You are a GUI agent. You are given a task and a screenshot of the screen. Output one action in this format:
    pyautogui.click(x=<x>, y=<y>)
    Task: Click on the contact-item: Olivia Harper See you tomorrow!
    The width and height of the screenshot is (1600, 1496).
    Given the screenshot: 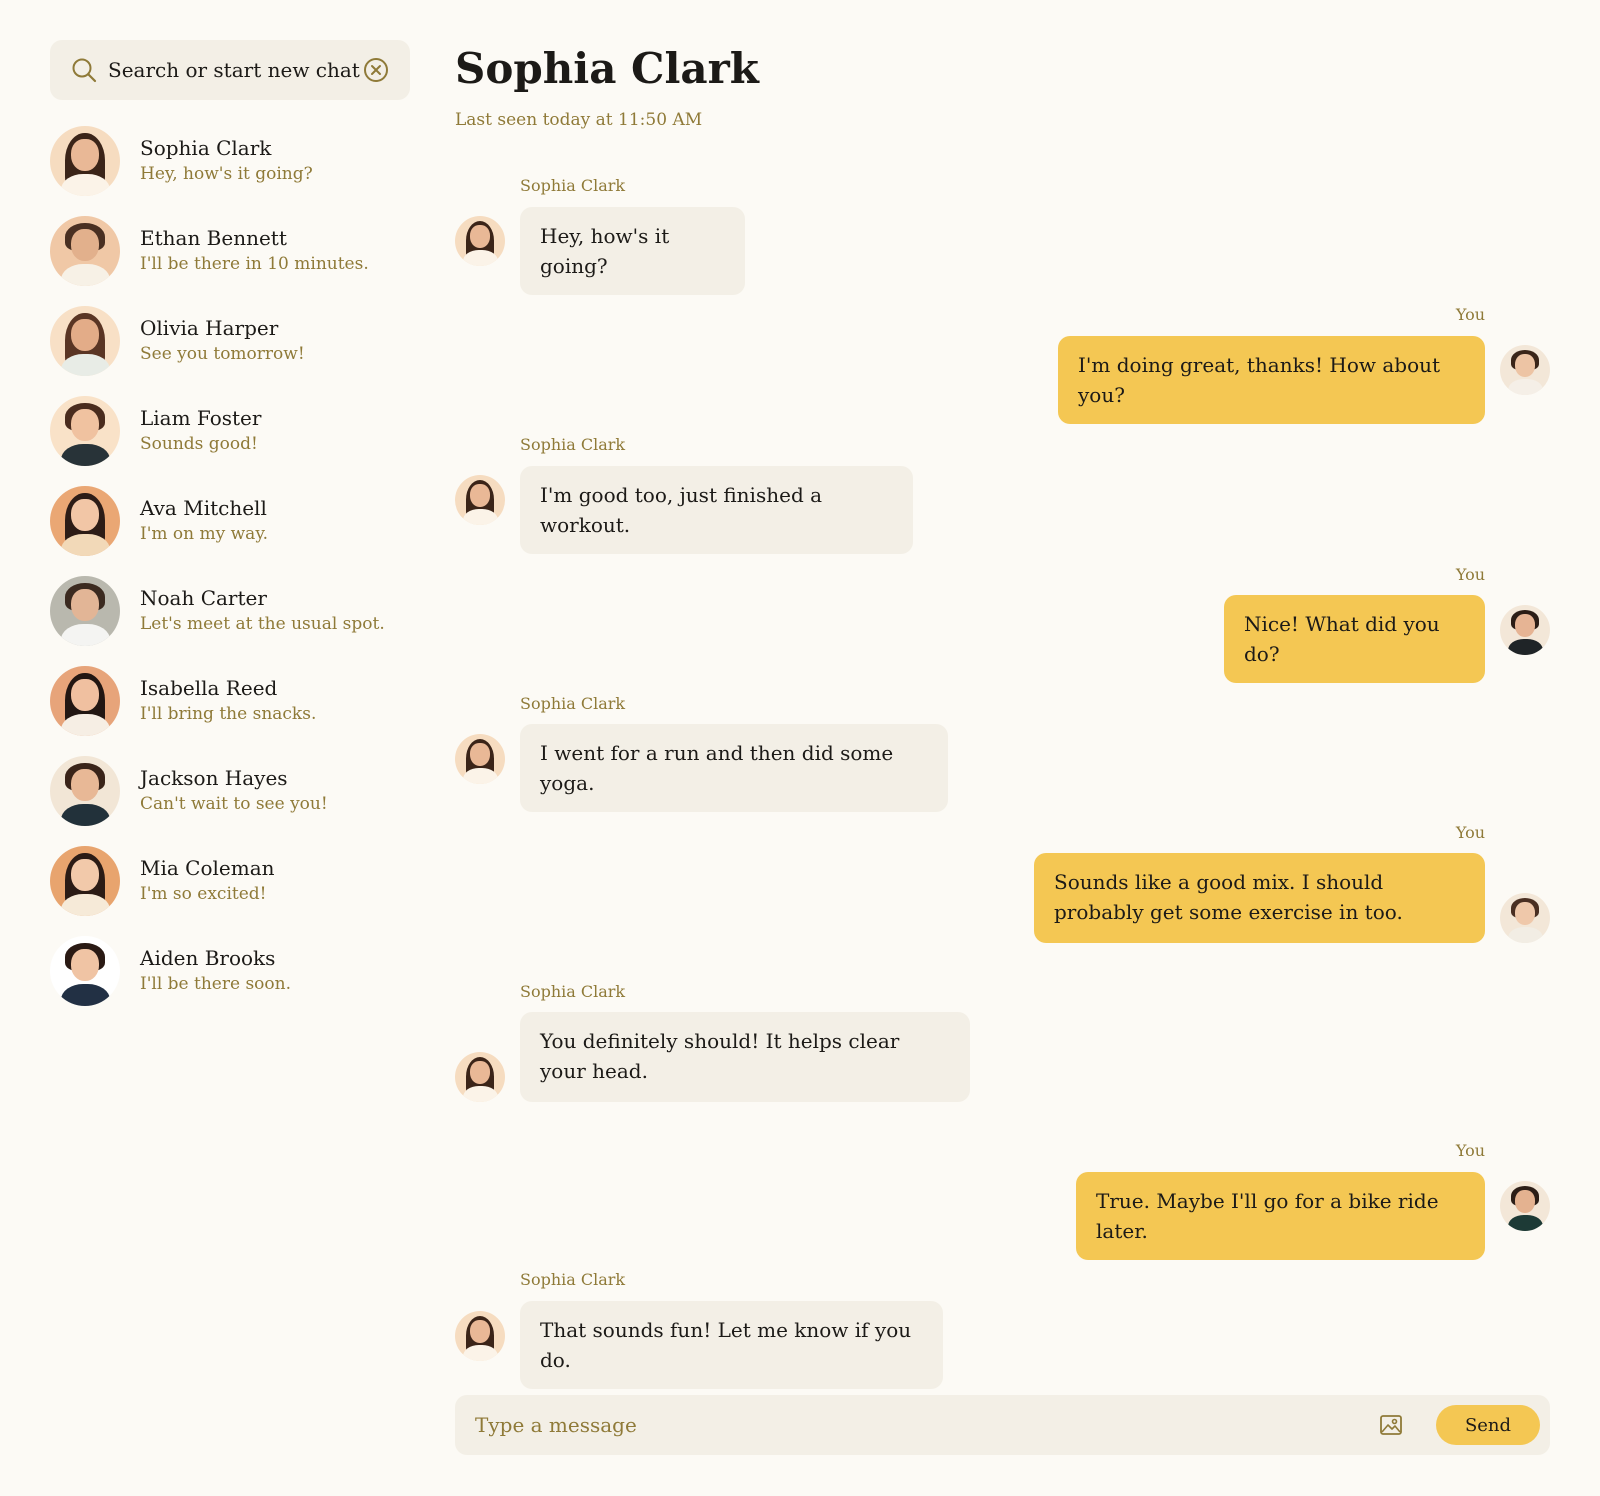 What is the action you would take?
    pyautogui.click(x=230, y=341)
    